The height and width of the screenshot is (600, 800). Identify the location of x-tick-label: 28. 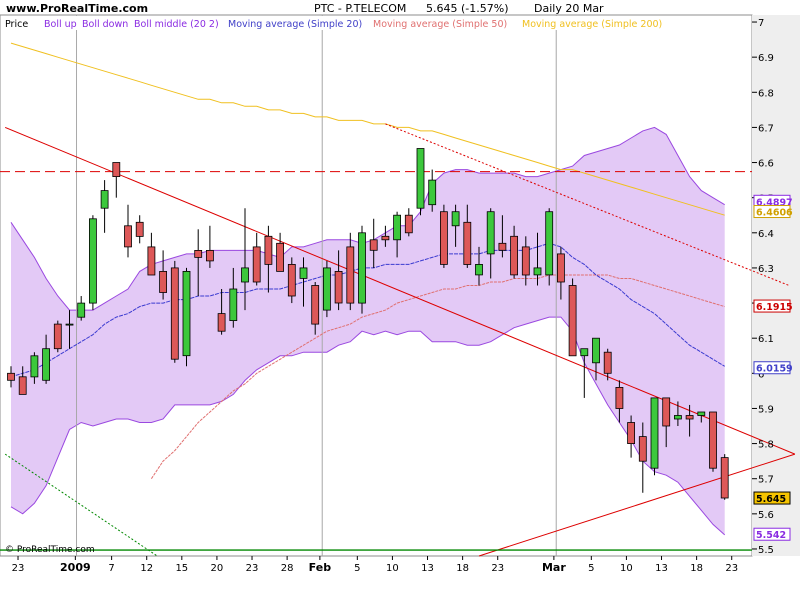
(287, 568).